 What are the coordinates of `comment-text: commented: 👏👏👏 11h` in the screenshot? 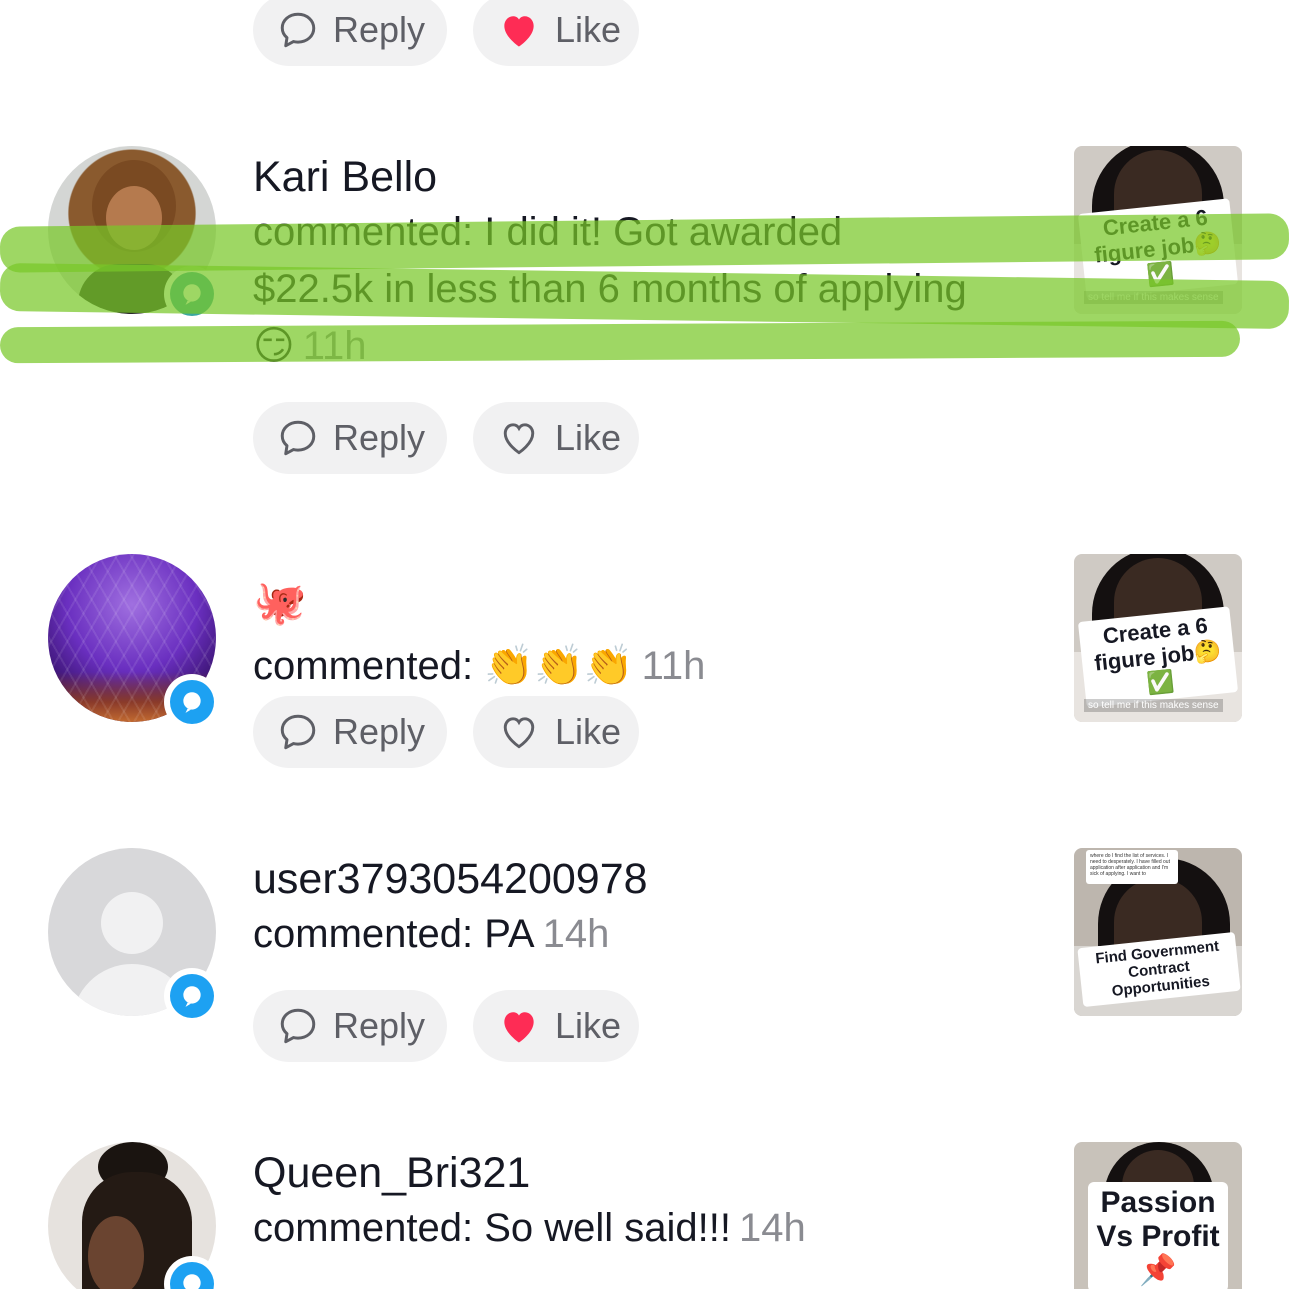 It's located at (479, 666).